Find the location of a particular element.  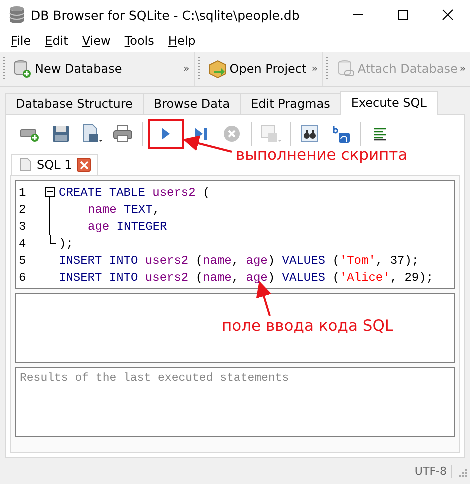

printer-icon is located at coordinates (123, 134).